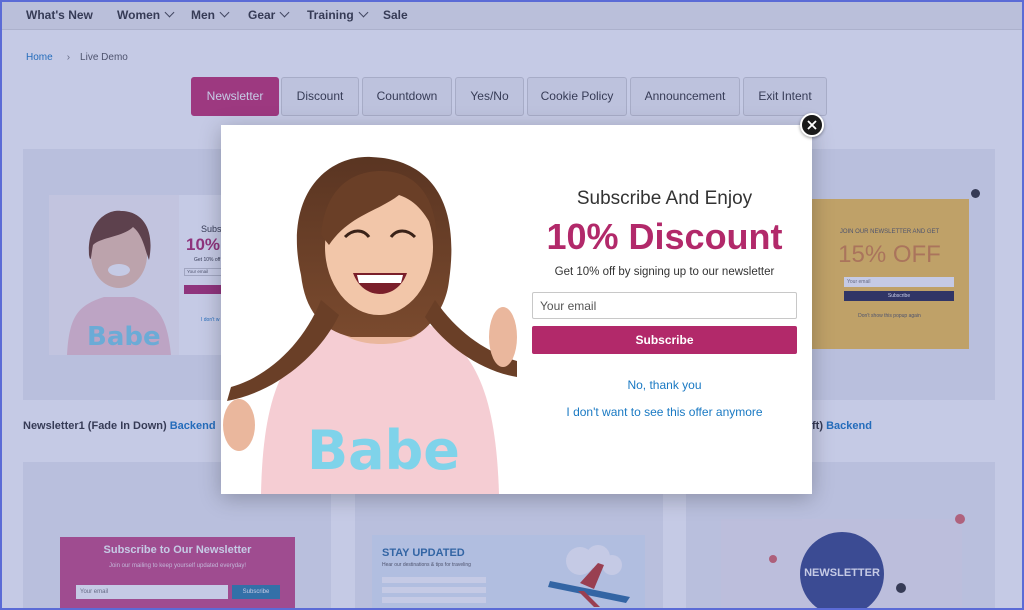 Image resolution: width=1024 pixels, height=610 pixels. I want to click on no-thanks-link: No, thank you, so click(664, 385).